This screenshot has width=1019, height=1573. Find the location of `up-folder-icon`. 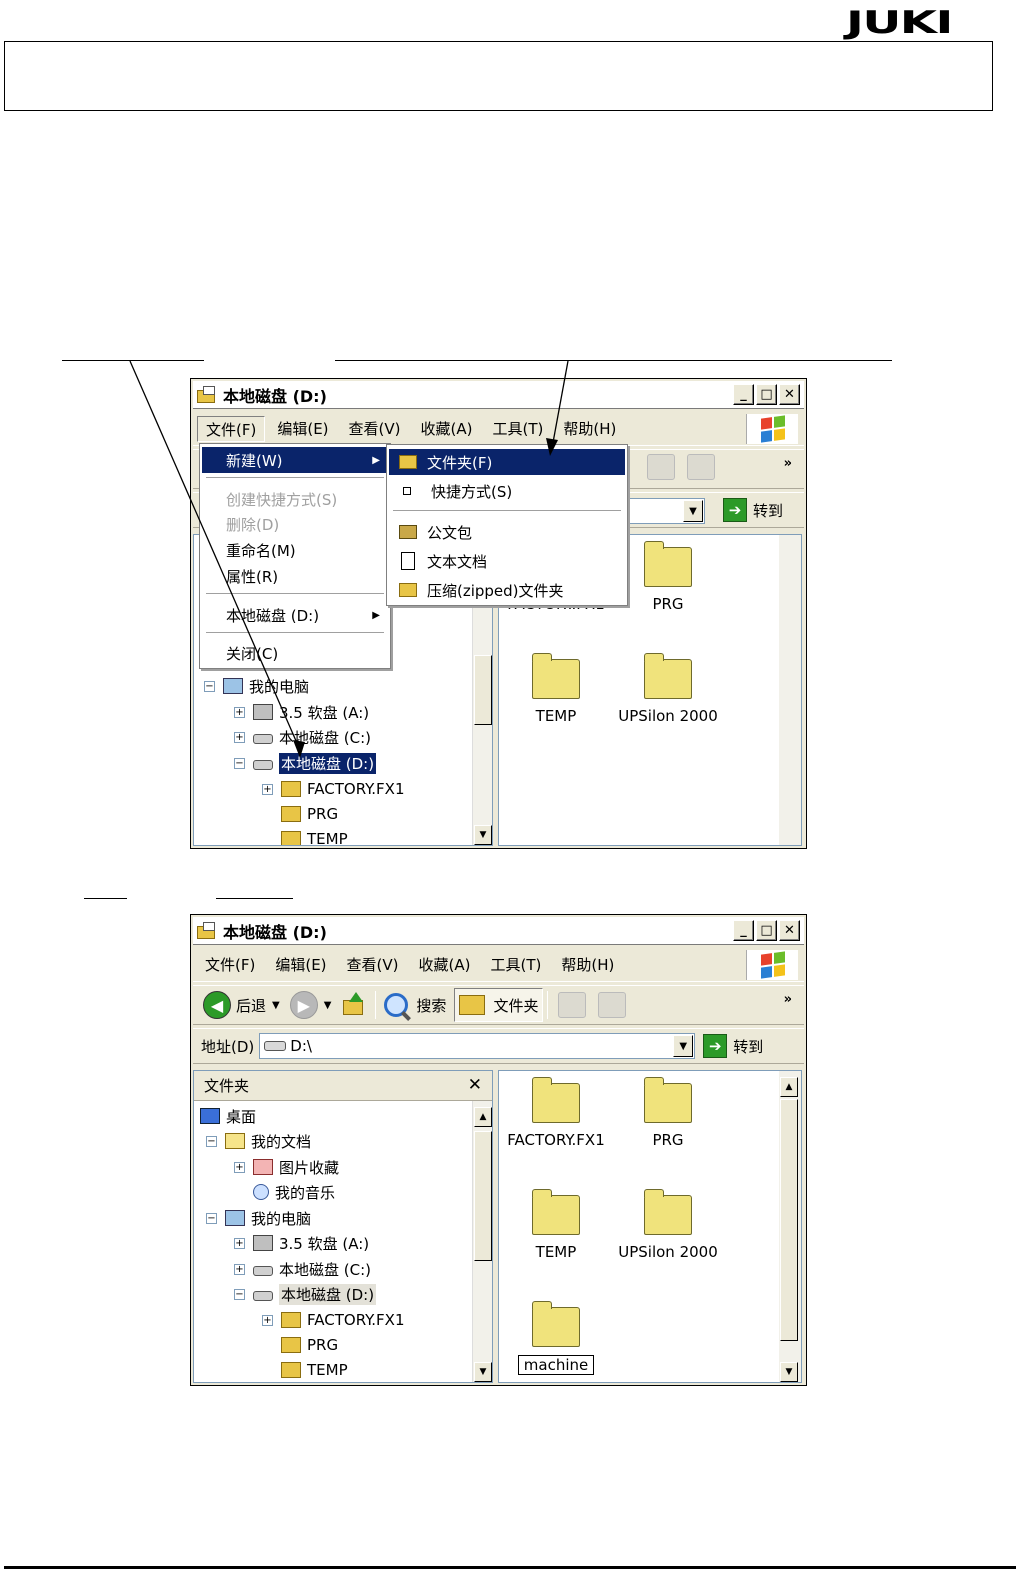

up-folder-icon is located at coordinates (354, 1005).